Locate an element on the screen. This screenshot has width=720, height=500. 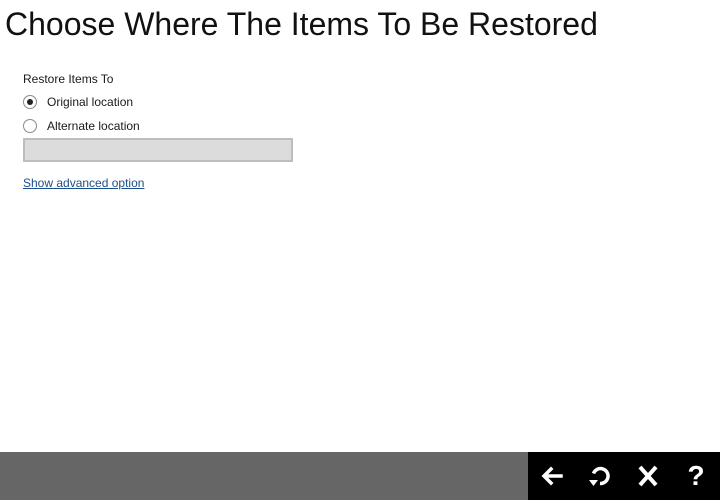
original-location-option: Original location is located at coordinates (78, 102).